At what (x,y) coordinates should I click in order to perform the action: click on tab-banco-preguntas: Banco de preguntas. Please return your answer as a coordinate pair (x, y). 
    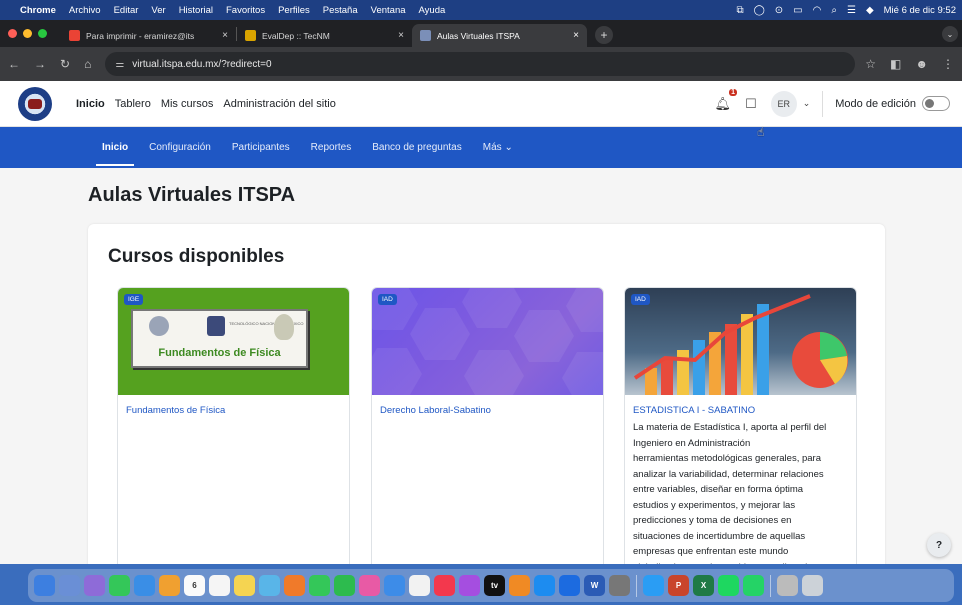
    Looking at the image, I should click on (417, 147).